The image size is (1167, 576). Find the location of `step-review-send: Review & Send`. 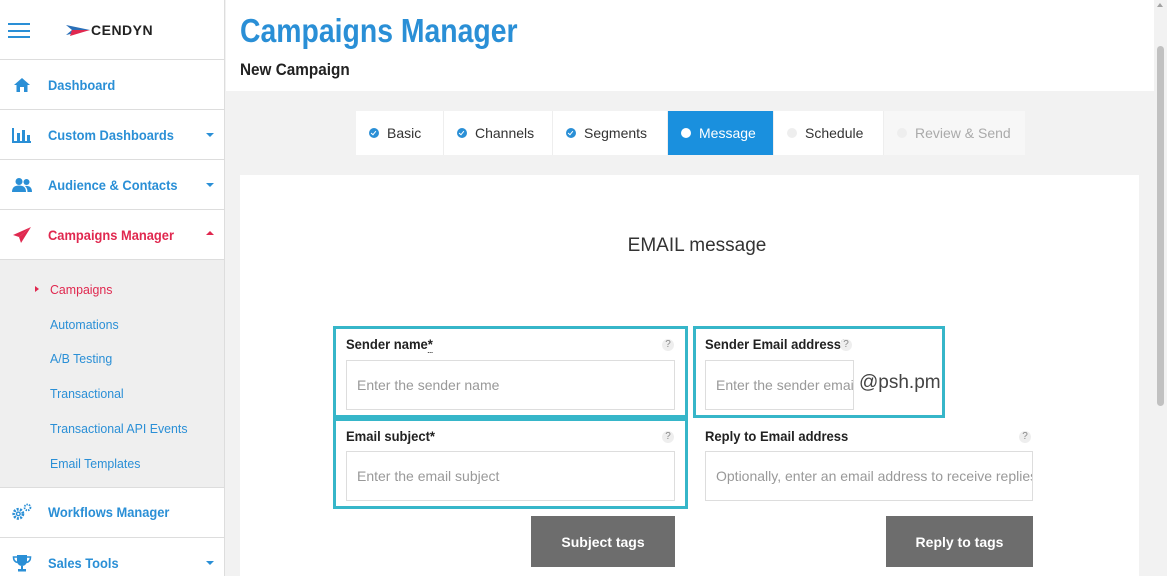

step-review-send: Review & Send is located at coordinates (954, 133).